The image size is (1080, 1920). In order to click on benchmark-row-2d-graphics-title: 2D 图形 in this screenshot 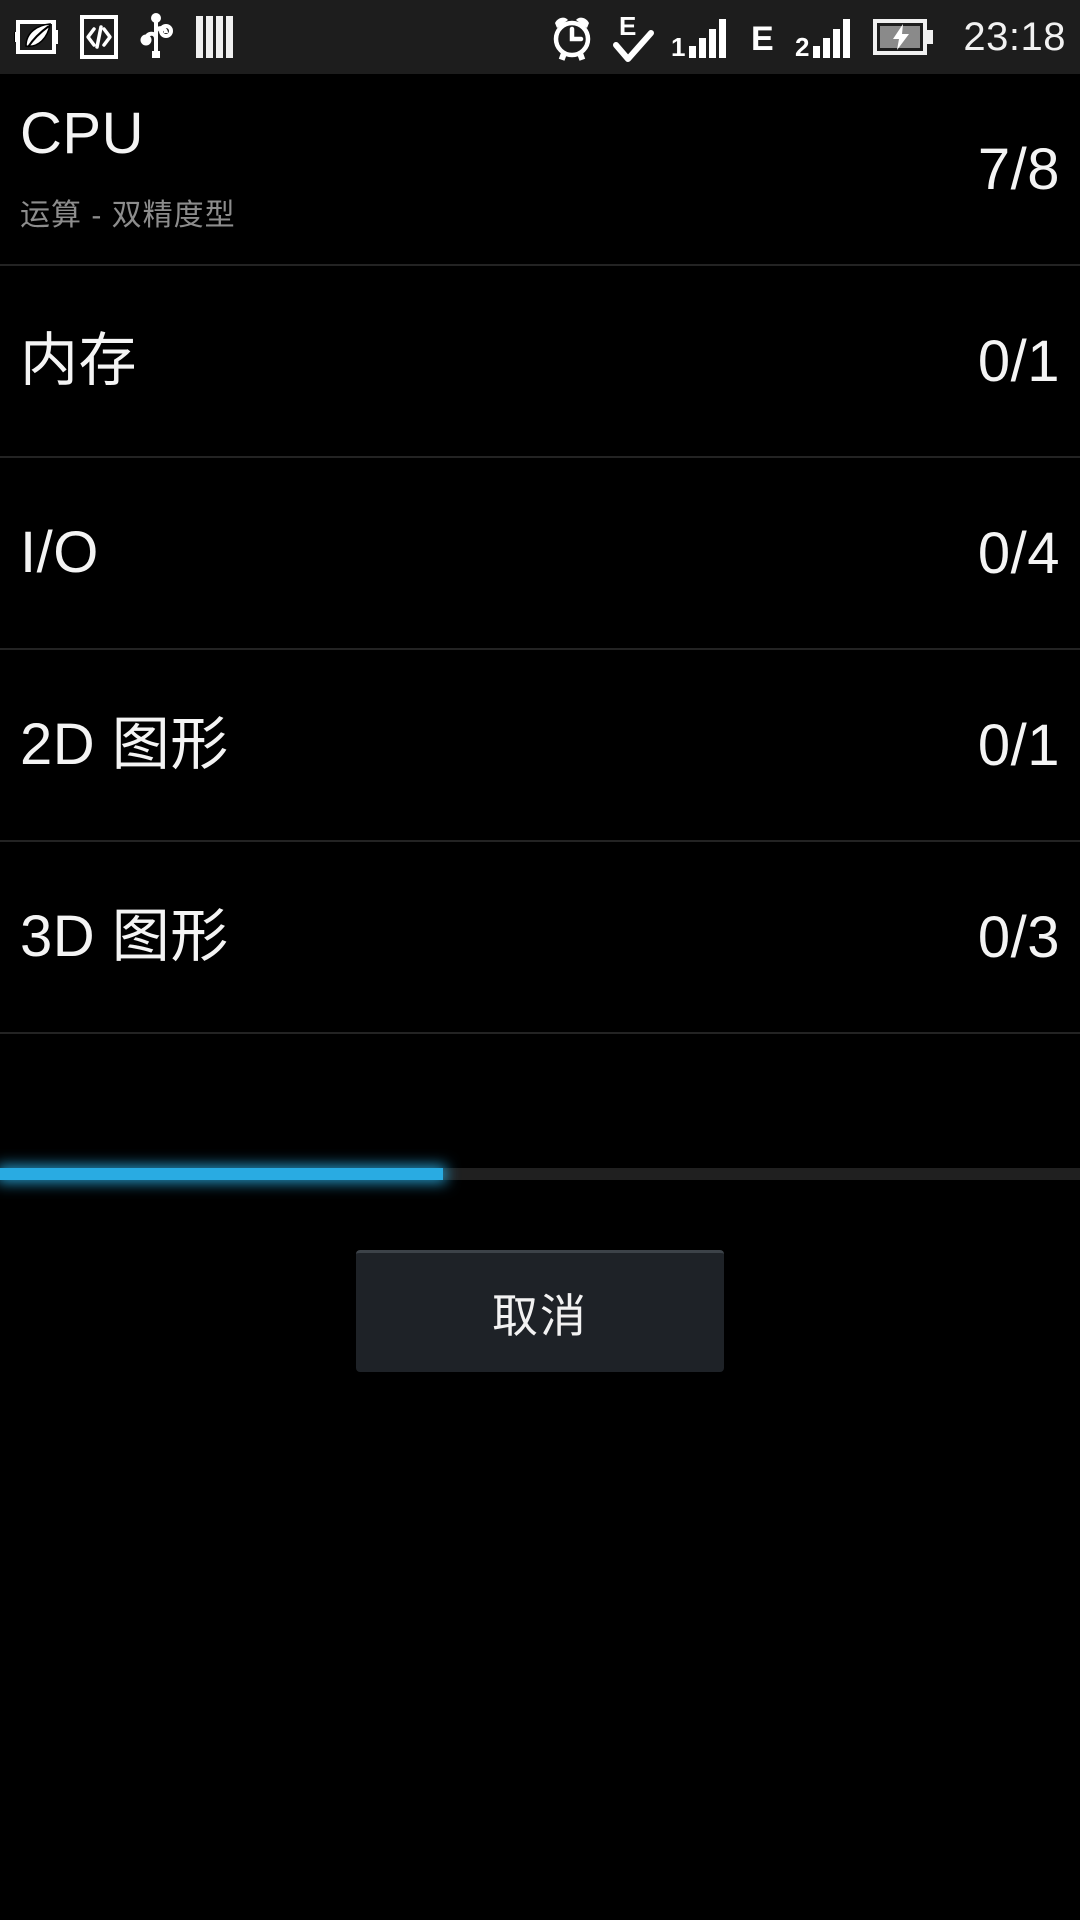, I will do `click(124, 744)`.